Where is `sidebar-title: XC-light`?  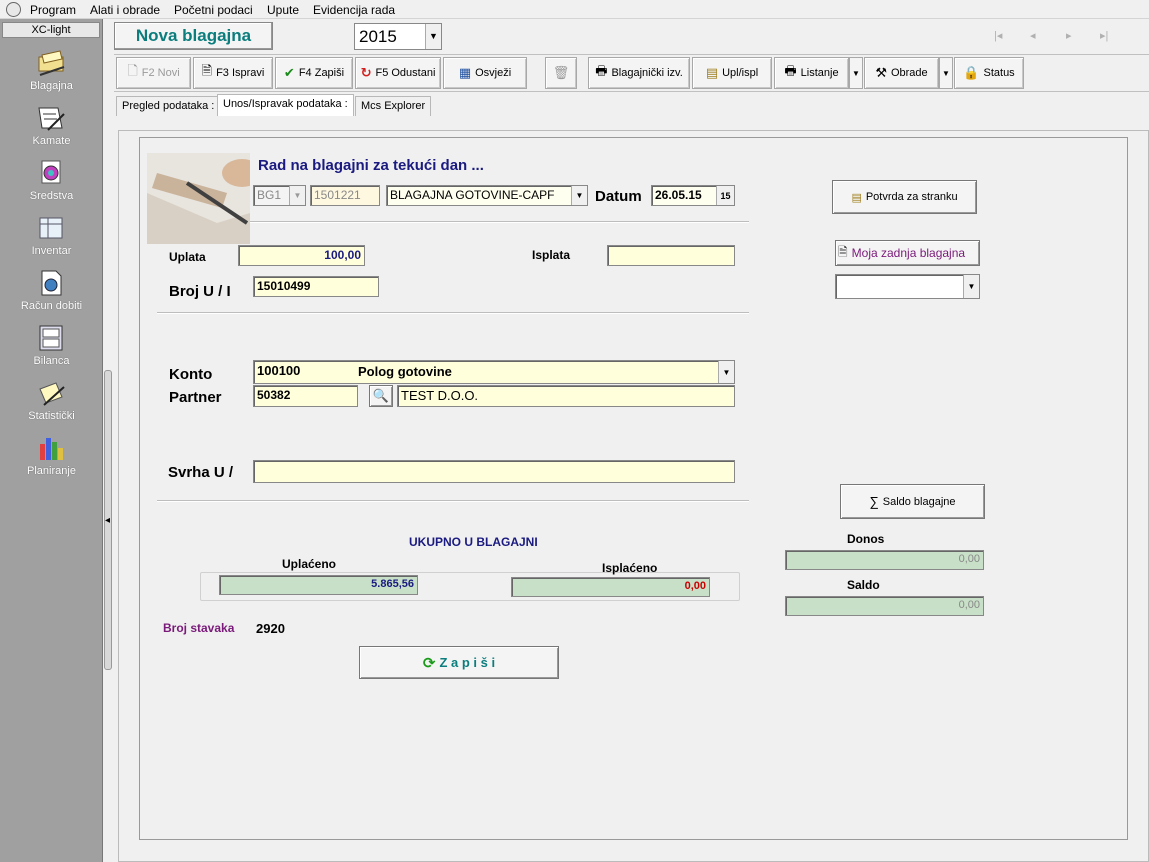
sidebar-title: XC-light is located at coordinates (51, 30).